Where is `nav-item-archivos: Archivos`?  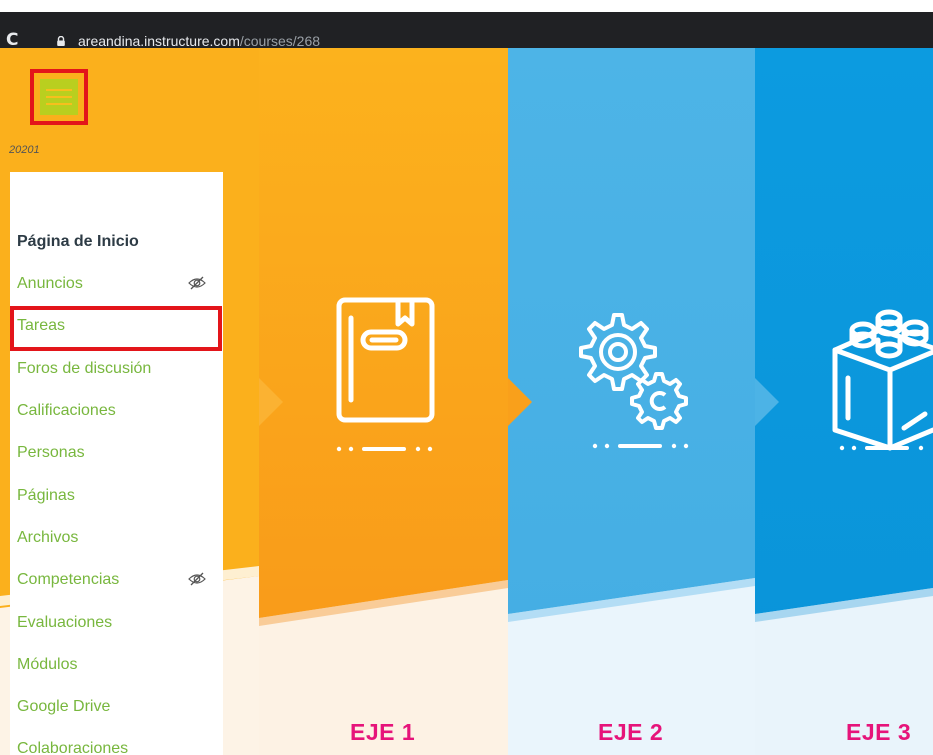
nav-item-archivos: Archivos is located at coordinates (47, 538).